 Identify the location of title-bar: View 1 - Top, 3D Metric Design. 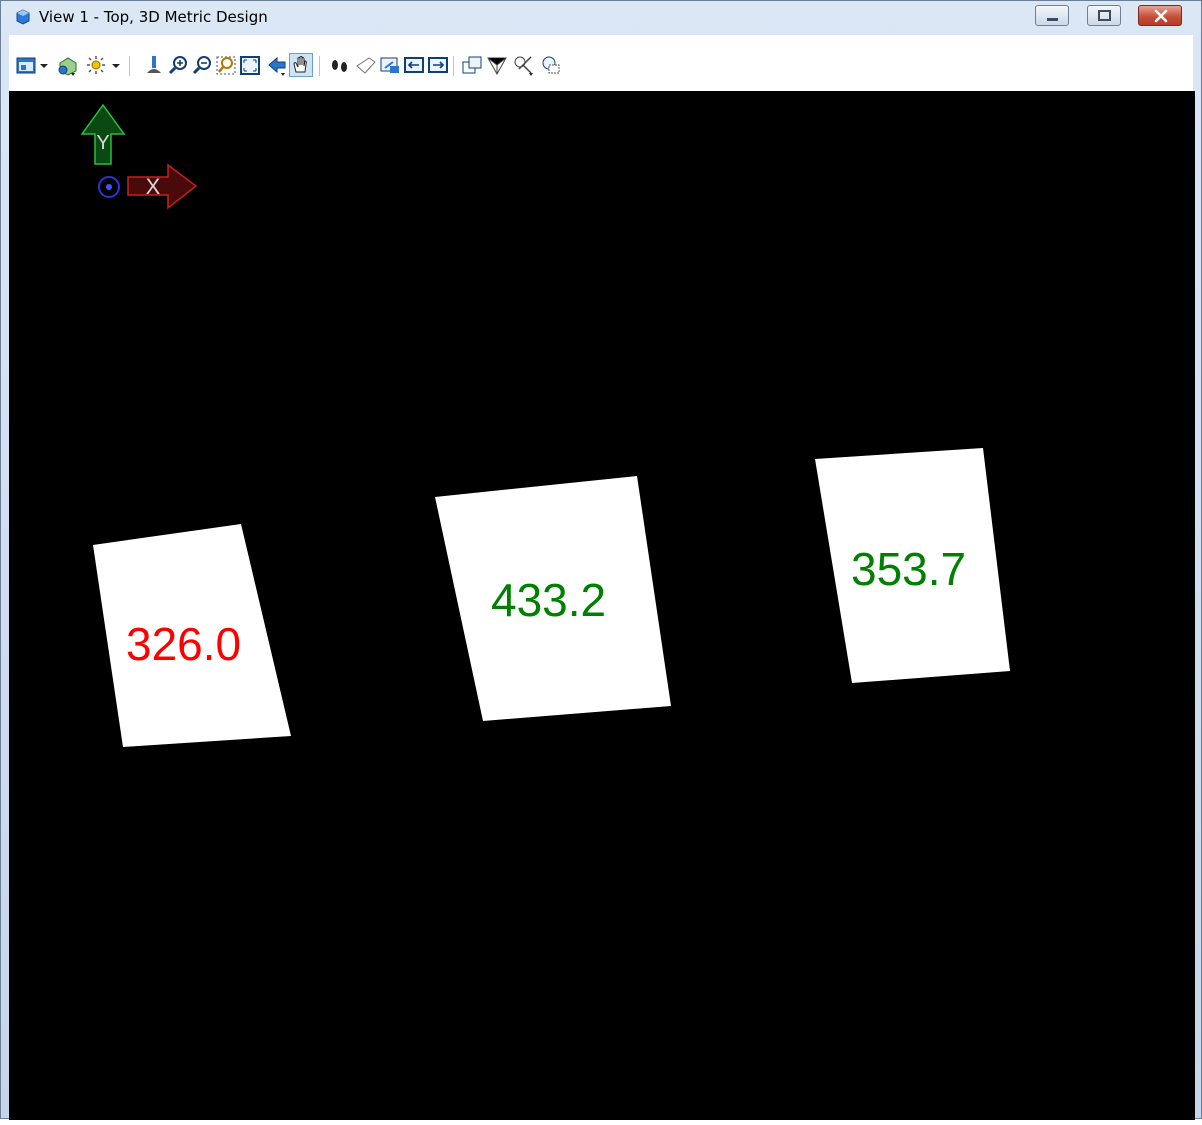
(601, 17).